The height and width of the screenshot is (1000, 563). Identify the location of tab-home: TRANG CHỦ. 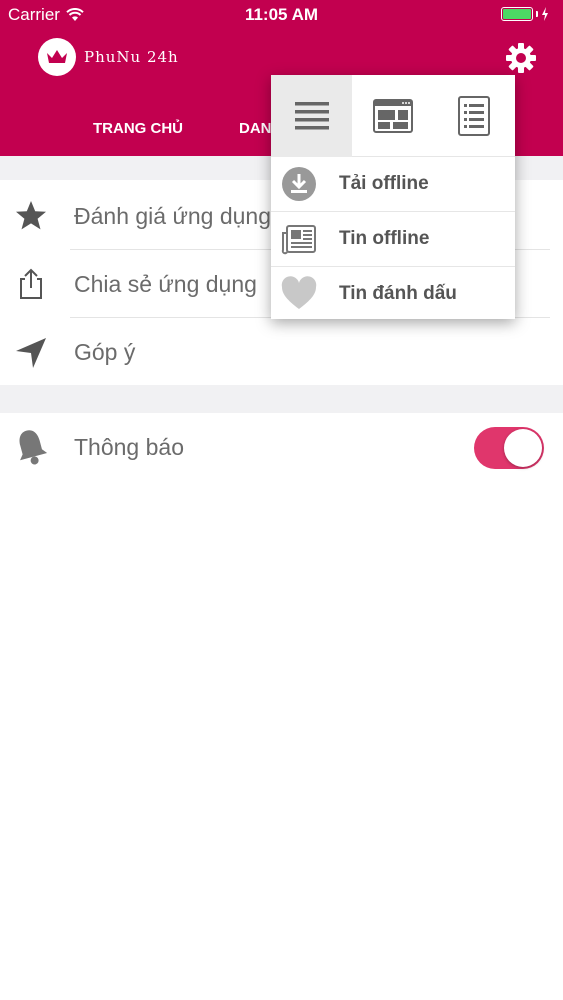
(138, 128).